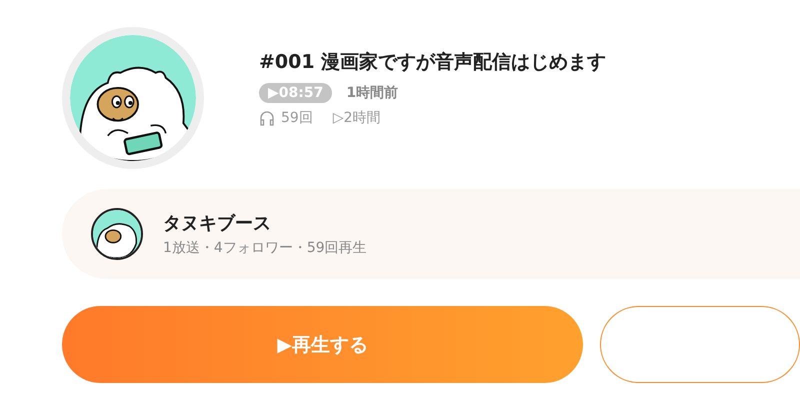 This screenshot has width=800, height=419. I want to click on play-count: 59回, so click(297, 118).